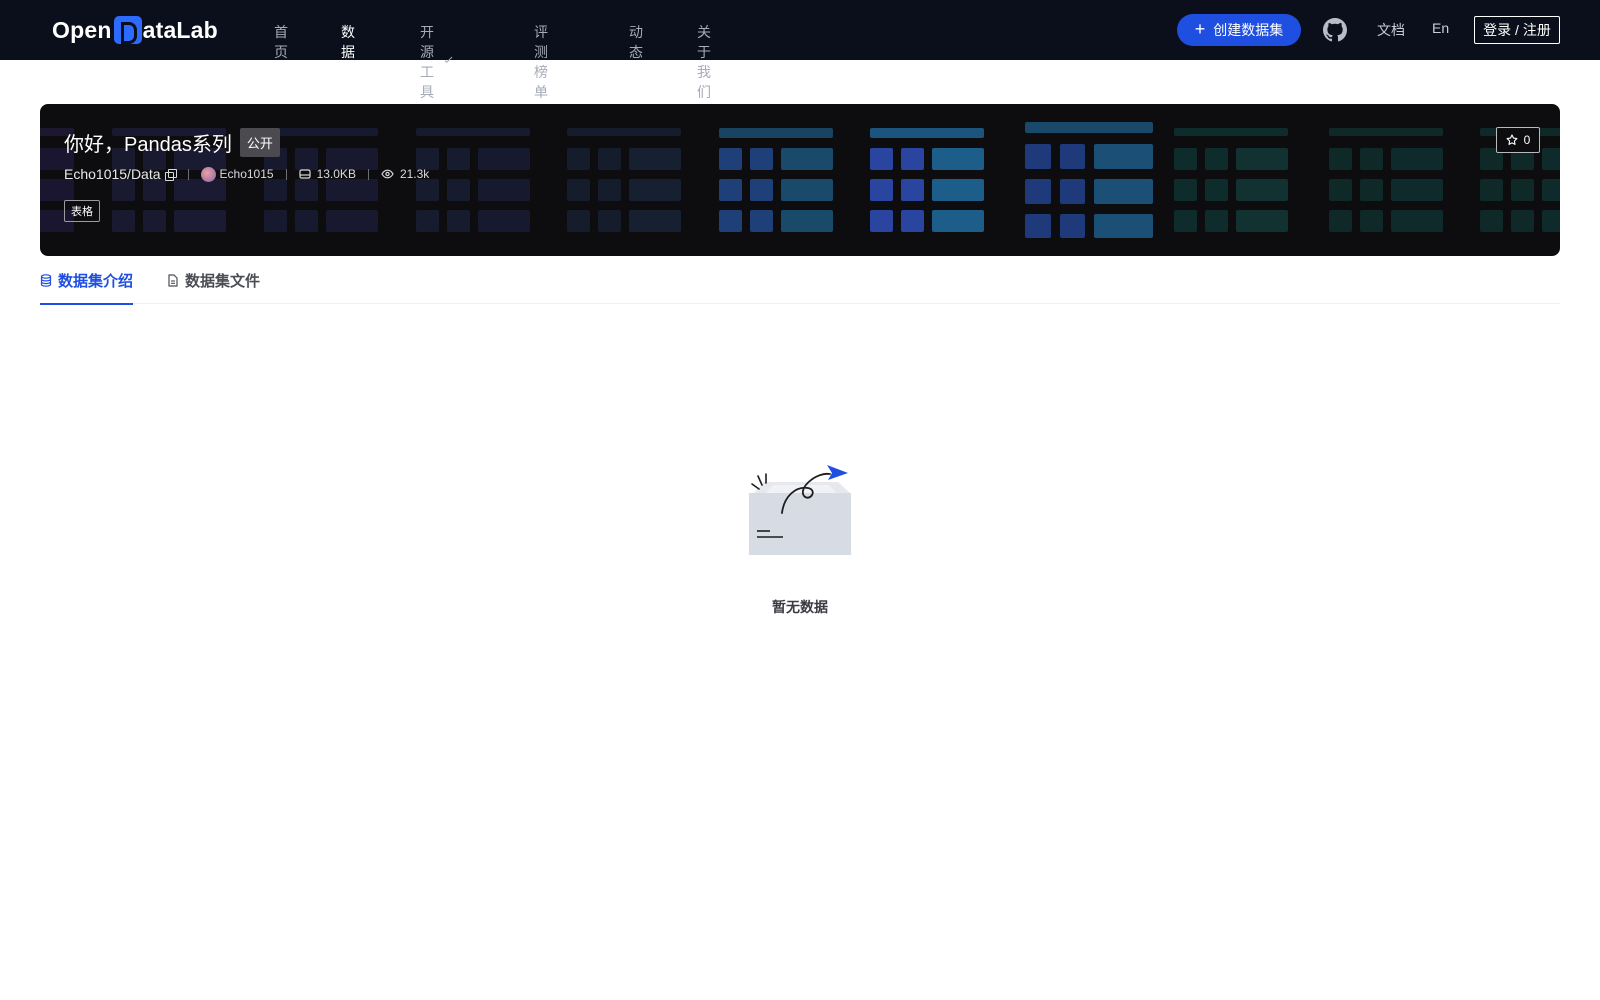 The height and width of the screenshot is (1000, 1600). What do you see at coordinates (1391, 30) in the screenshot?
I see `docs-link: 文档` at bounding box center [1391, 30].